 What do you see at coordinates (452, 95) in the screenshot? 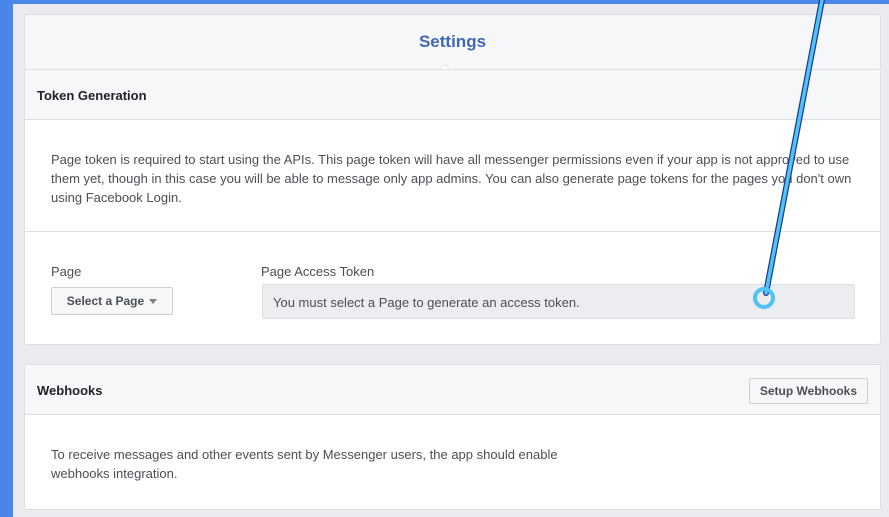
I see `token-generation-header: Token Generation` at bounding box center [452, 95].